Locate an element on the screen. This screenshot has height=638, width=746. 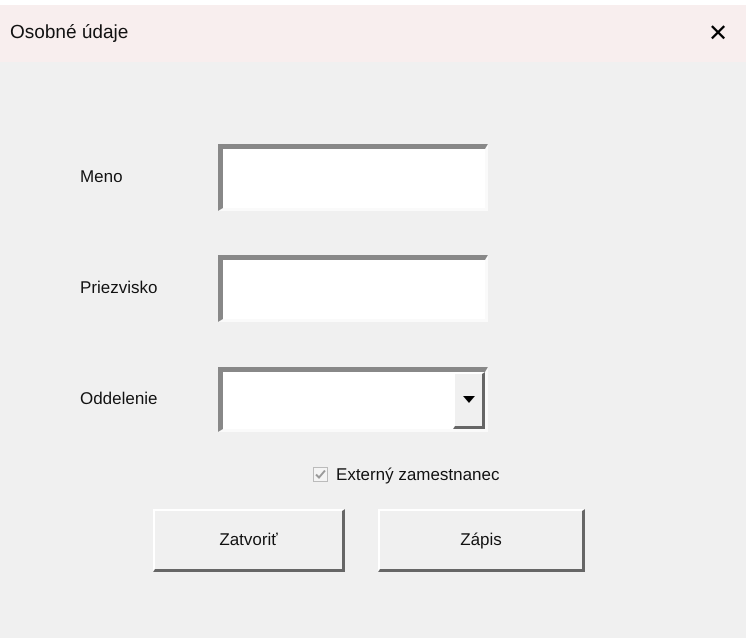
window-title: Osobné údaje is located at coordinates (69, 33).